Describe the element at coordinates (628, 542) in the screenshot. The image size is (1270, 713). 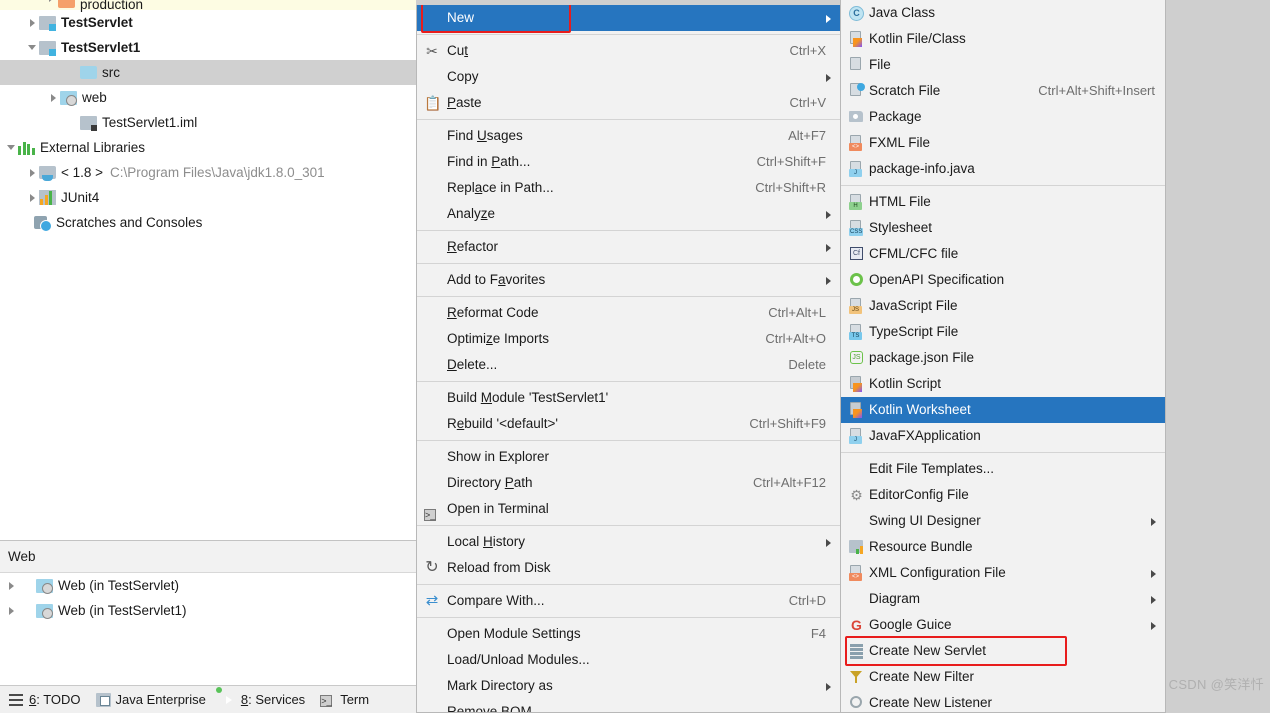
I see `menu-item-local-history: Local History` at that location.